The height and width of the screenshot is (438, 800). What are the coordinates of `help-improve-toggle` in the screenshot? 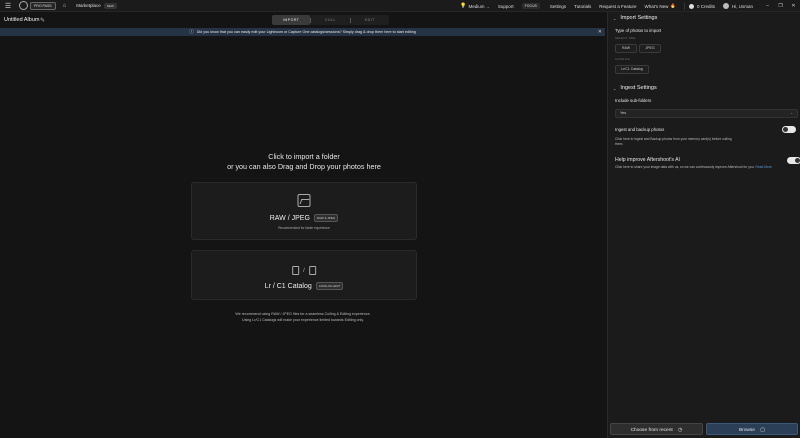 It's located at (793, 160).